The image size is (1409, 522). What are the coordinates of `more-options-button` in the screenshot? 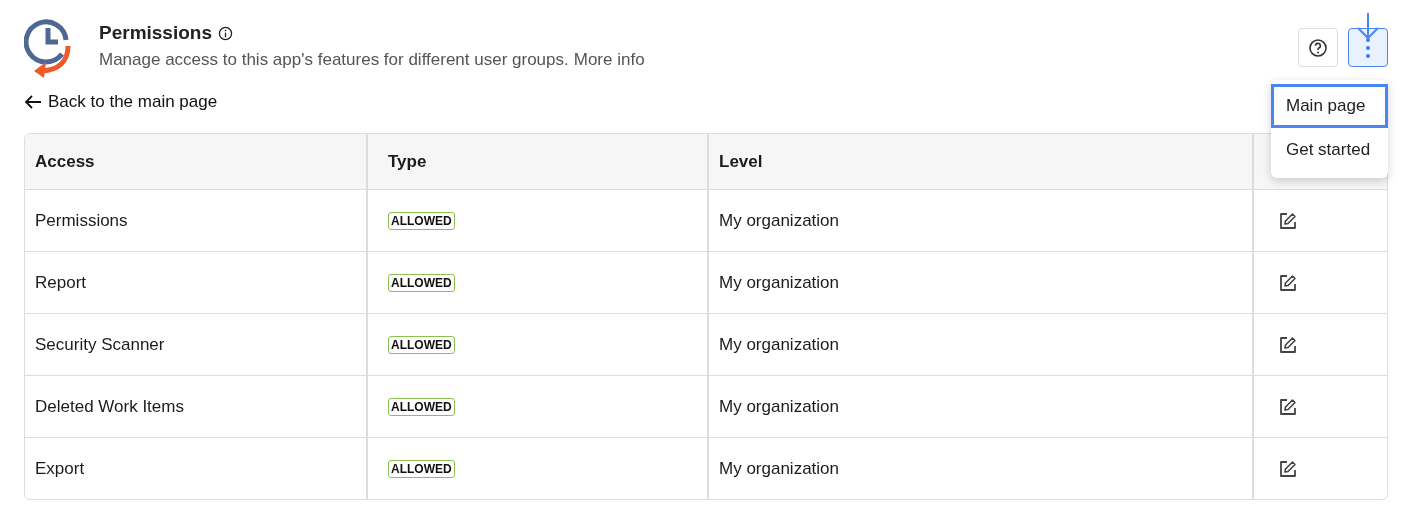 It's located at (1368, 47).